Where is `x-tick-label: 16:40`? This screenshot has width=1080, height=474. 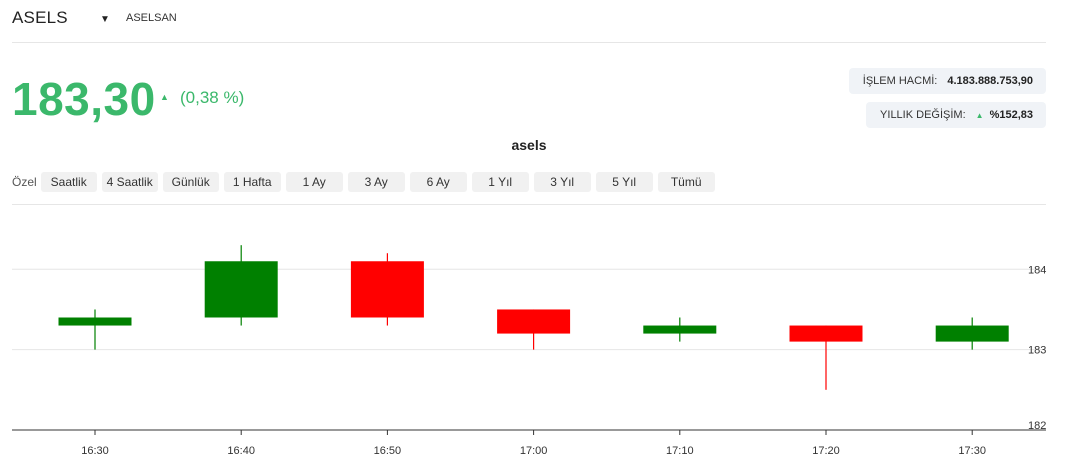 x-tick-label: 16:40 is located at coordinates (241, 451).